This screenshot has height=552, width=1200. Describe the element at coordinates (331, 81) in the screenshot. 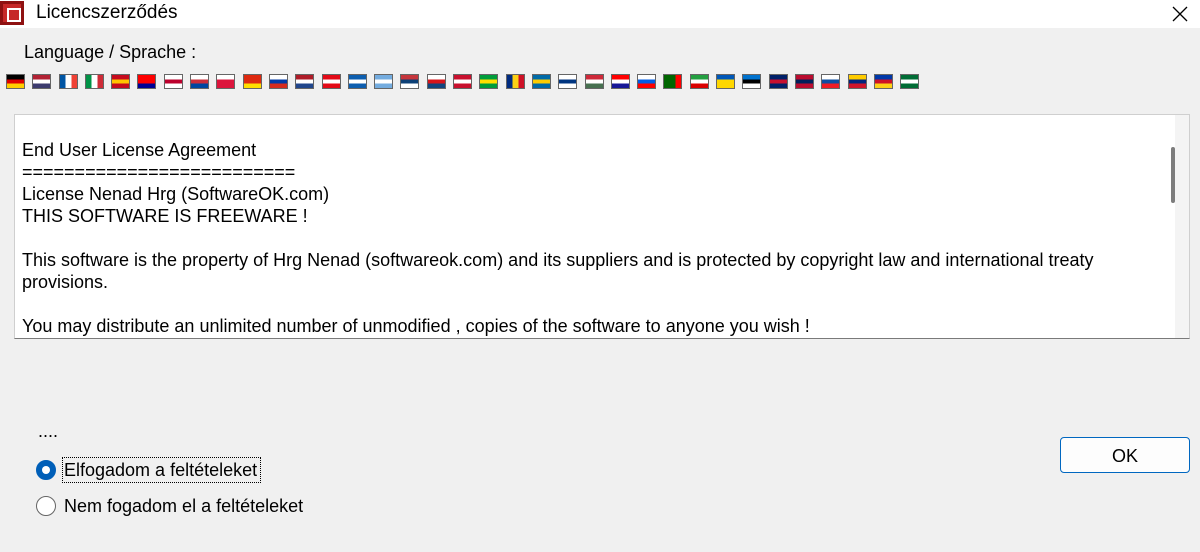

I see `flag-turkish-button` at that location.